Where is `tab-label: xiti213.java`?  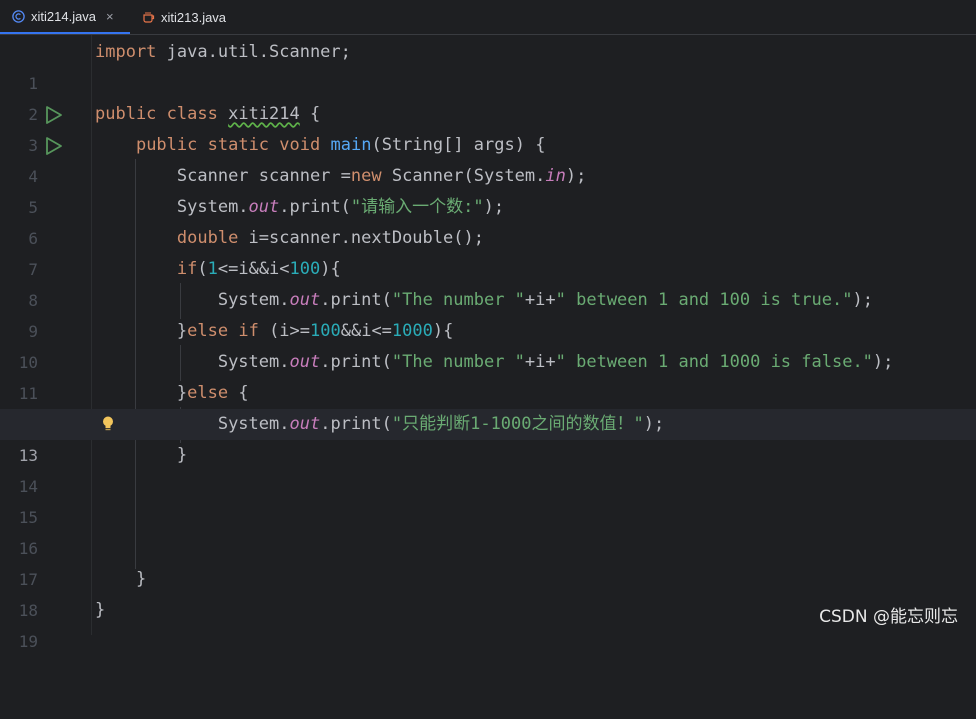 tab-label: xiti213.java is located at coordinates (194, 17).